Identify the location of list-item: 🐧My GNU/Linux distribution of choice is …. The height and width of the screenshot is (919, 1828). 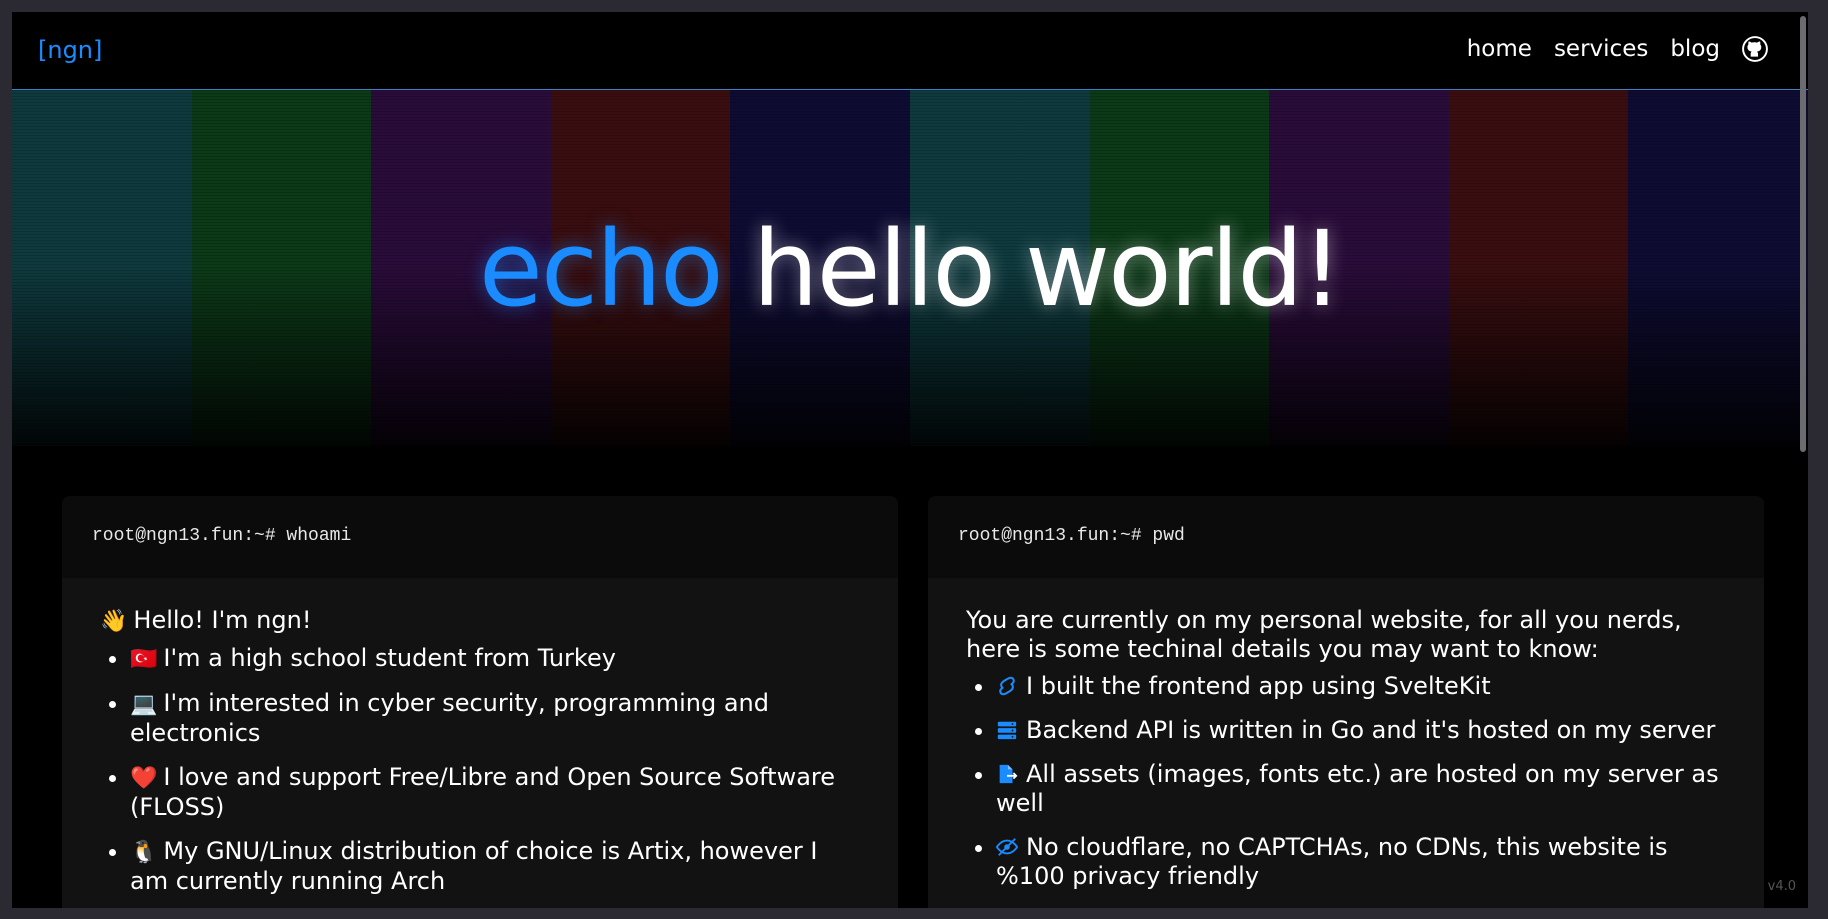
(495, 866).